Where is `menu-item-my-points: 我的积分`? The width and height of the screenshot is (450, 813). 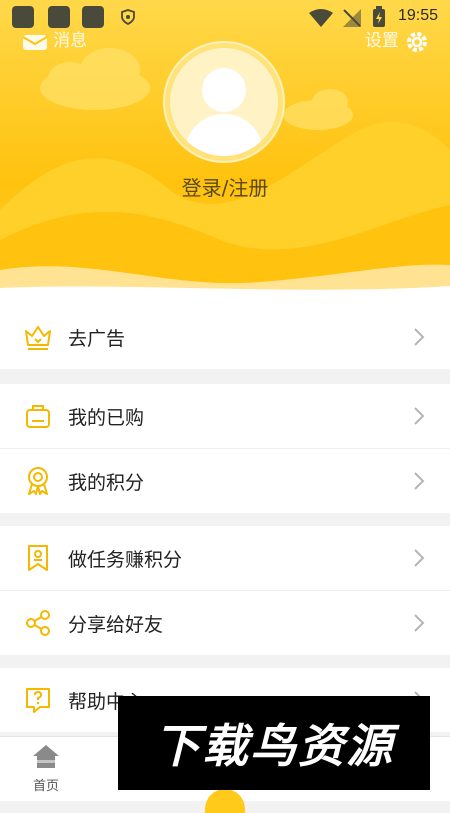
menu-item-my-points: 我的积分 is located at coordinates (225, 481).